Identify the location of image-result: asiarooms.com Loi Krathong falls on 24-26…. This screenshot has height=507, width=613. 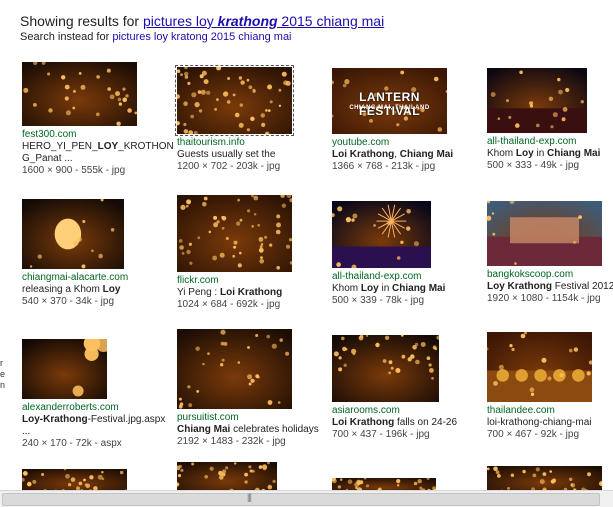
(407, 388).